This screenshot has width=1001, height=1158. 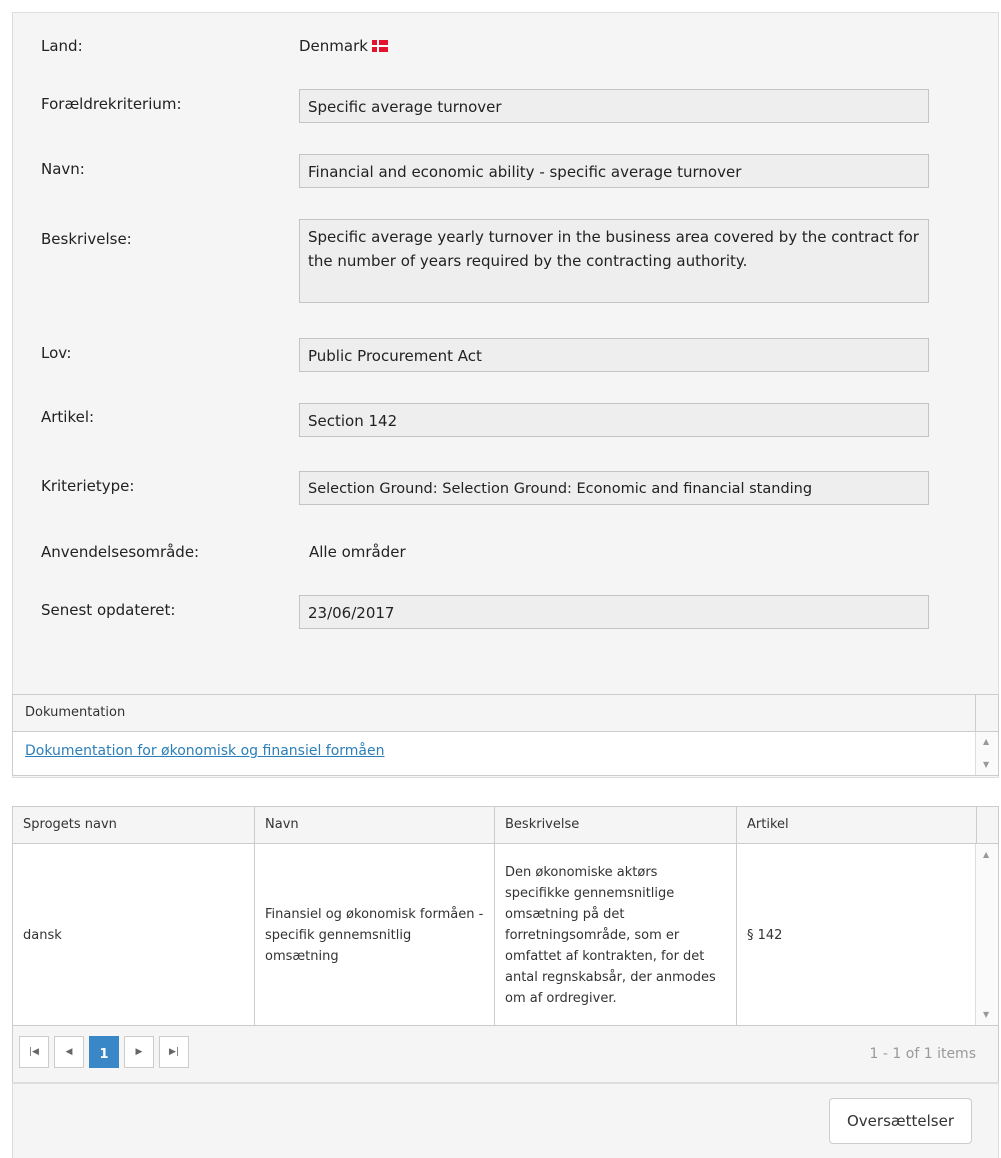 I want to click on land-value: Denmark, so click(x=343, y=46).